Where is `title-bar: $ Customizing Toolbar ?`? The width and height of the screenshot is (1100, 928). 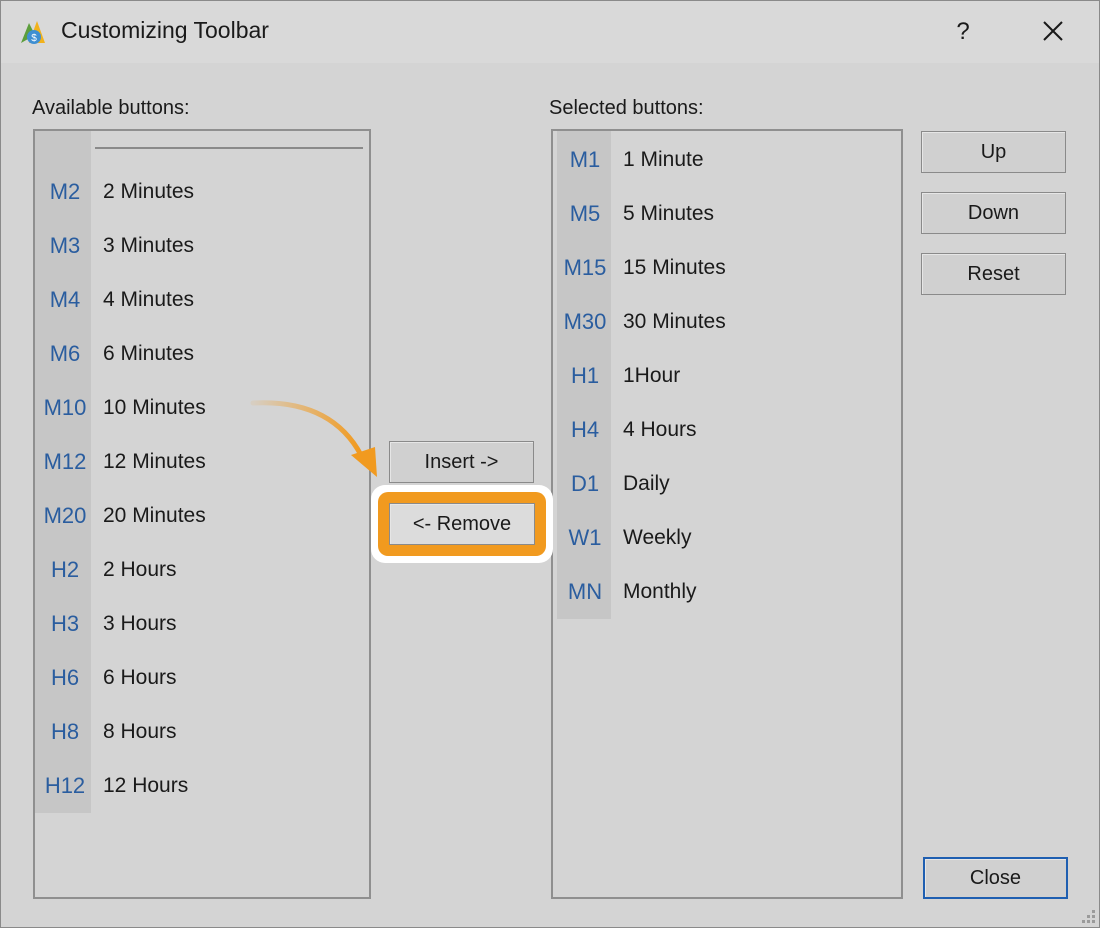
title-bar: $ Customizing Toolbar ? is located at coordinates (550, 32).